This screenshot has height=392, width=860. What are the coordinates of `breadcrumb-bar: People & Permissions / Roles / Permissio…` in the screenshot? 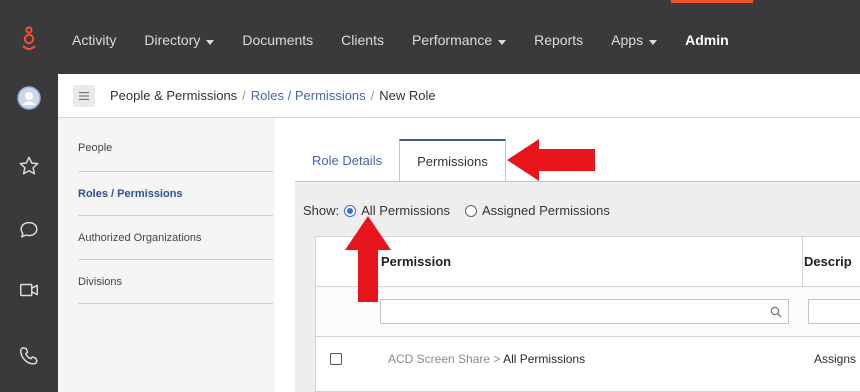 It's located at (459, 96).